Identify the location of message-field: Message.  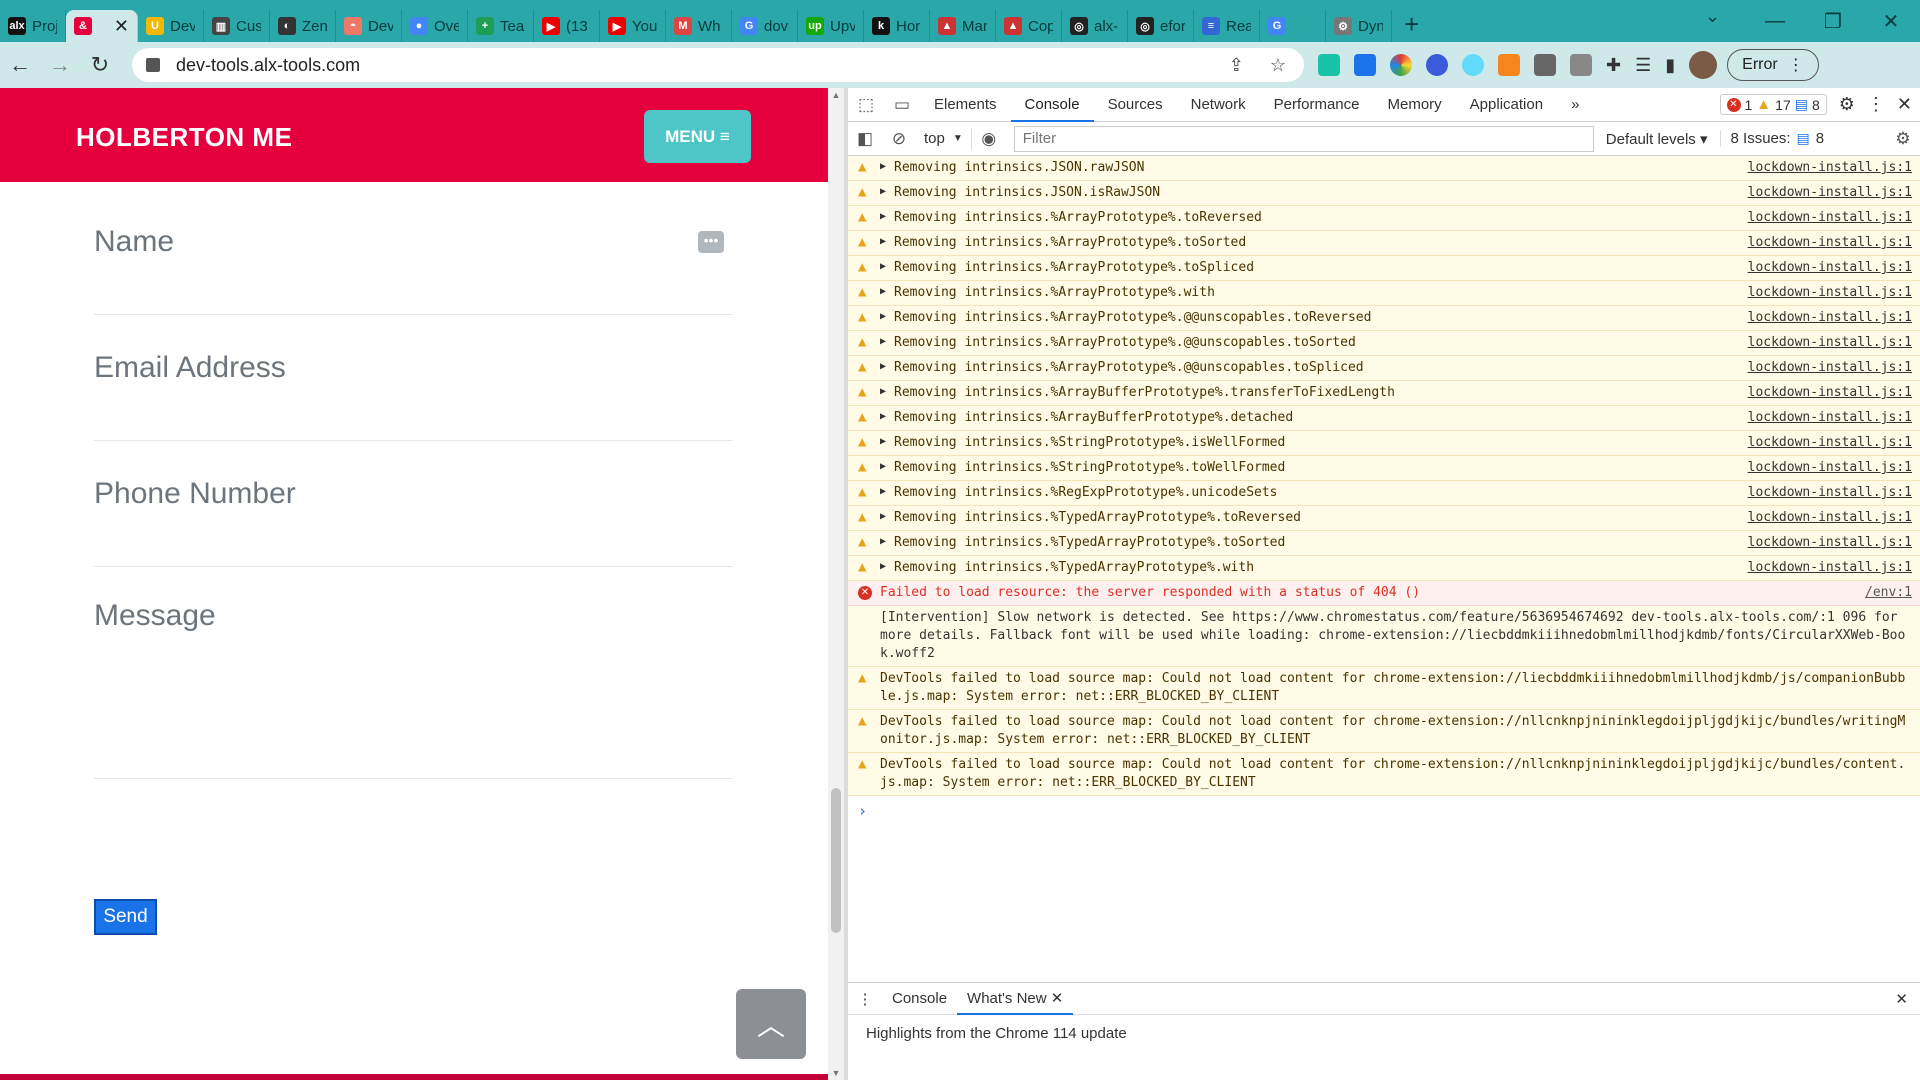
(413, 689).